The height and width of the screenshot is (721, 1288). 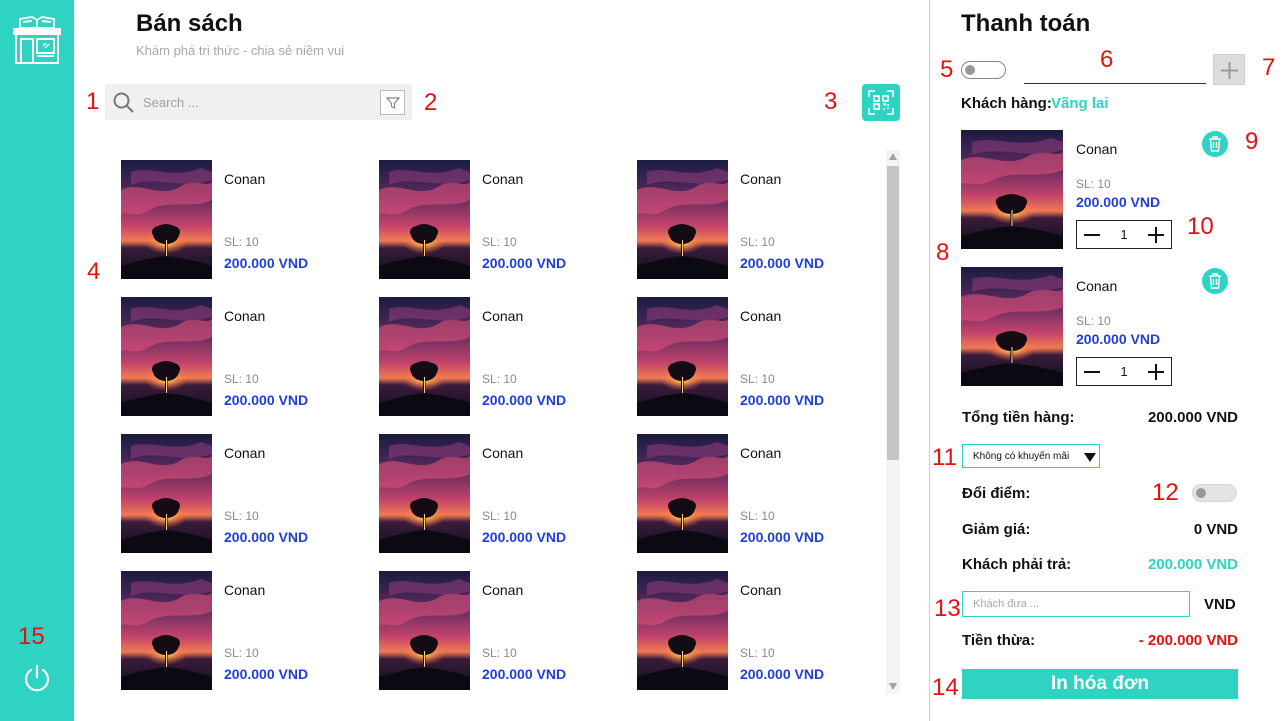 What do you see at coordinates (1093, 184) in the screenshot?
I see `cart-item-stock: SL: 10` at bounding box center [1093, 184].